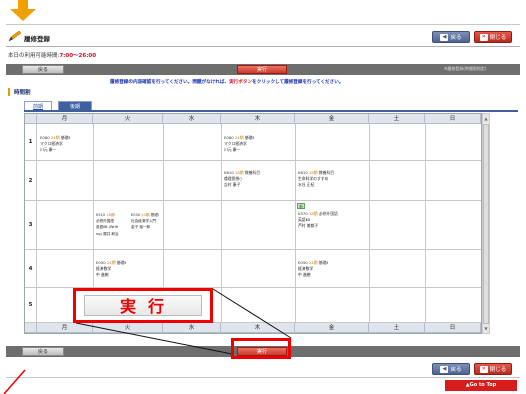  Describe the element at coordinates (261, 348) in the screenshot. I see `execute-highlight-box` at that location.